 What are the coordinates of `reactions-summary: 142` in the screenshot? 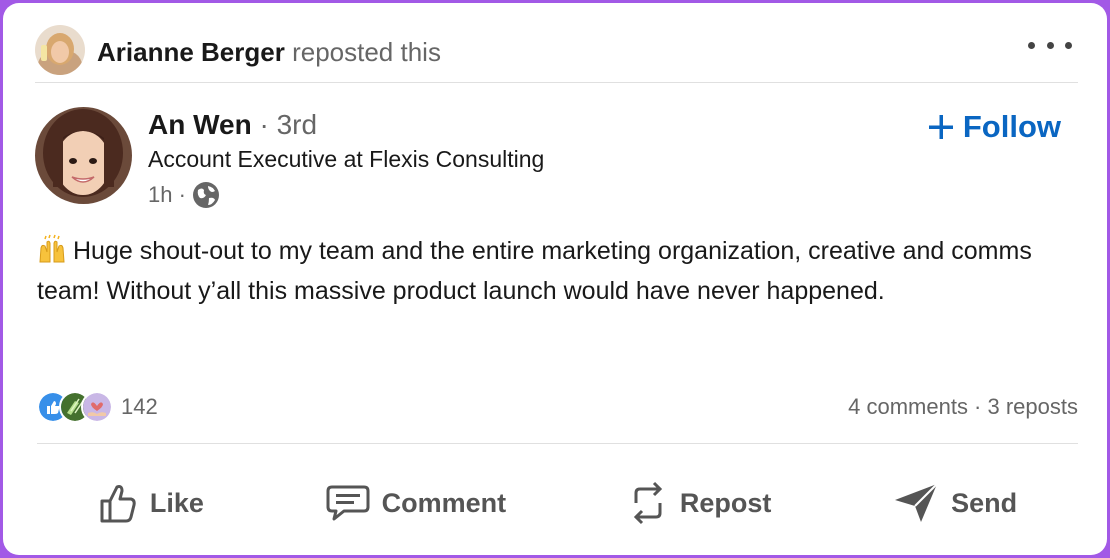 It's located at (97, 407).